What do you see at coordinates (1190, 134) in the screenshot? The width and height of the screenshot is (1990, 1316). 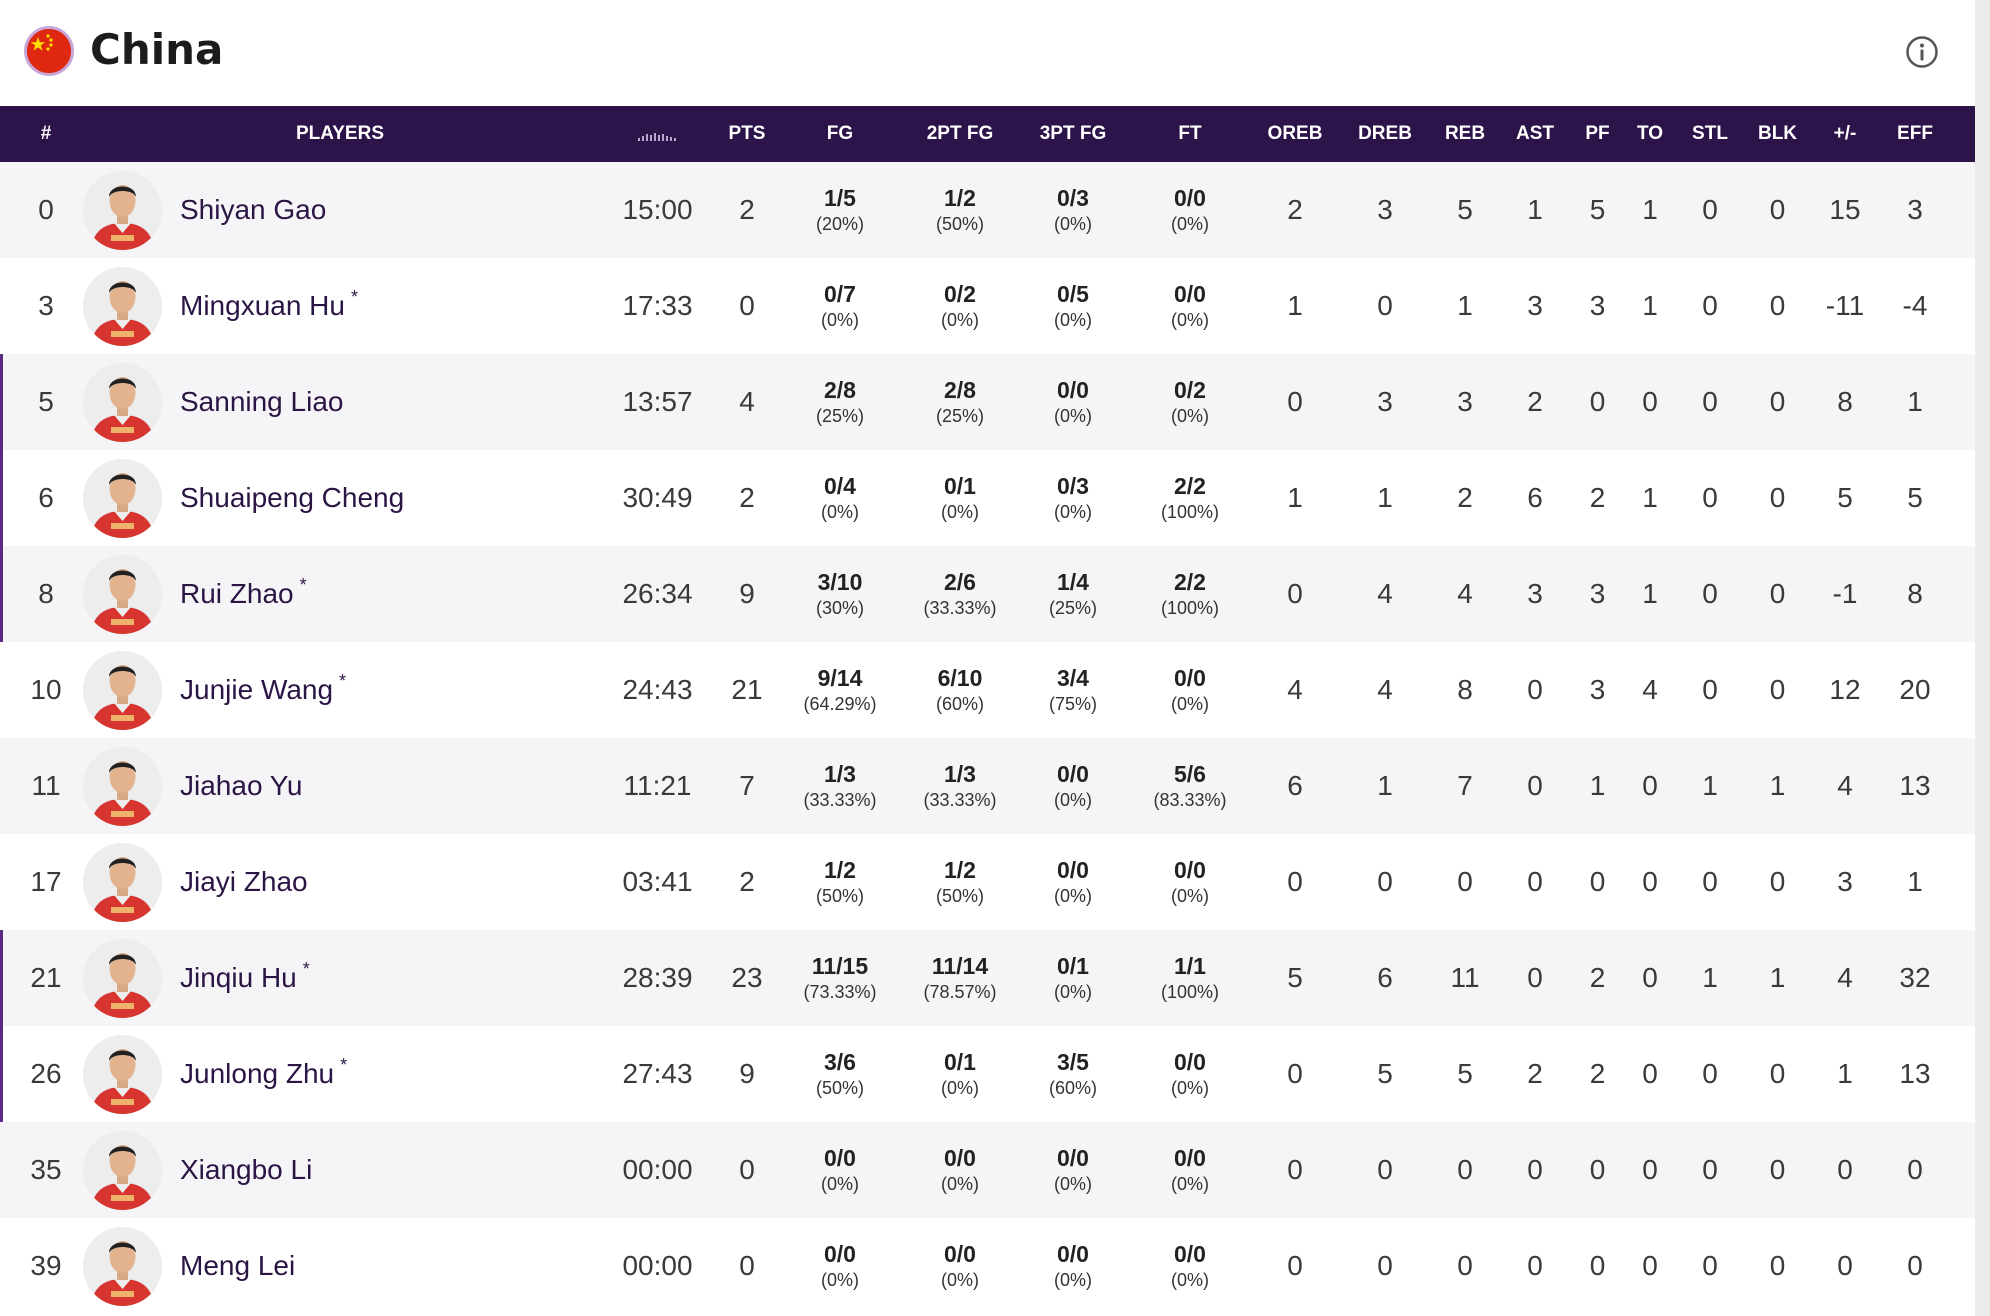 I see `col-ft: FT` at bounding box center [1190, 134].